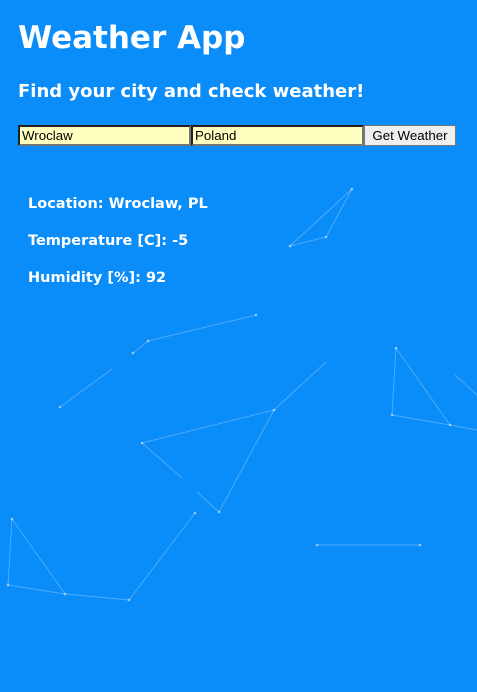  I want to click on page-title: Weather App, so click(132, 38).